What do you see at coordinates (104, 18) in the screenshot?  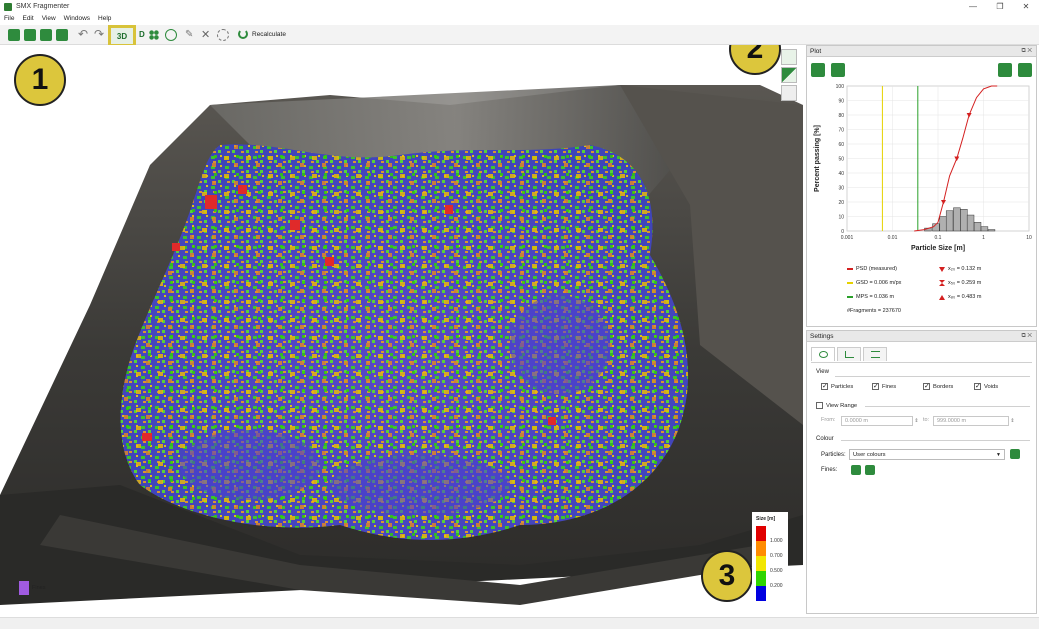 I see `menu-help: Help` at bounding box center [104, 18].